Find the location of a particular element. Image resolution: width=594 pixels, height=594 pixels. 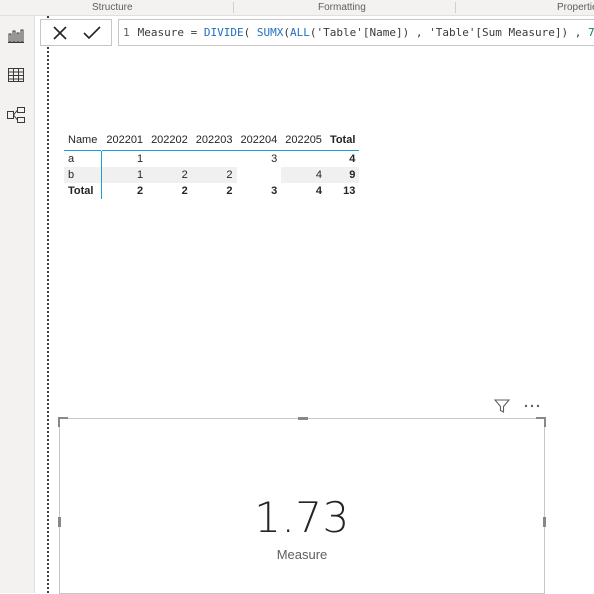

table-cell: 3 is located at coordinates (259, 158).